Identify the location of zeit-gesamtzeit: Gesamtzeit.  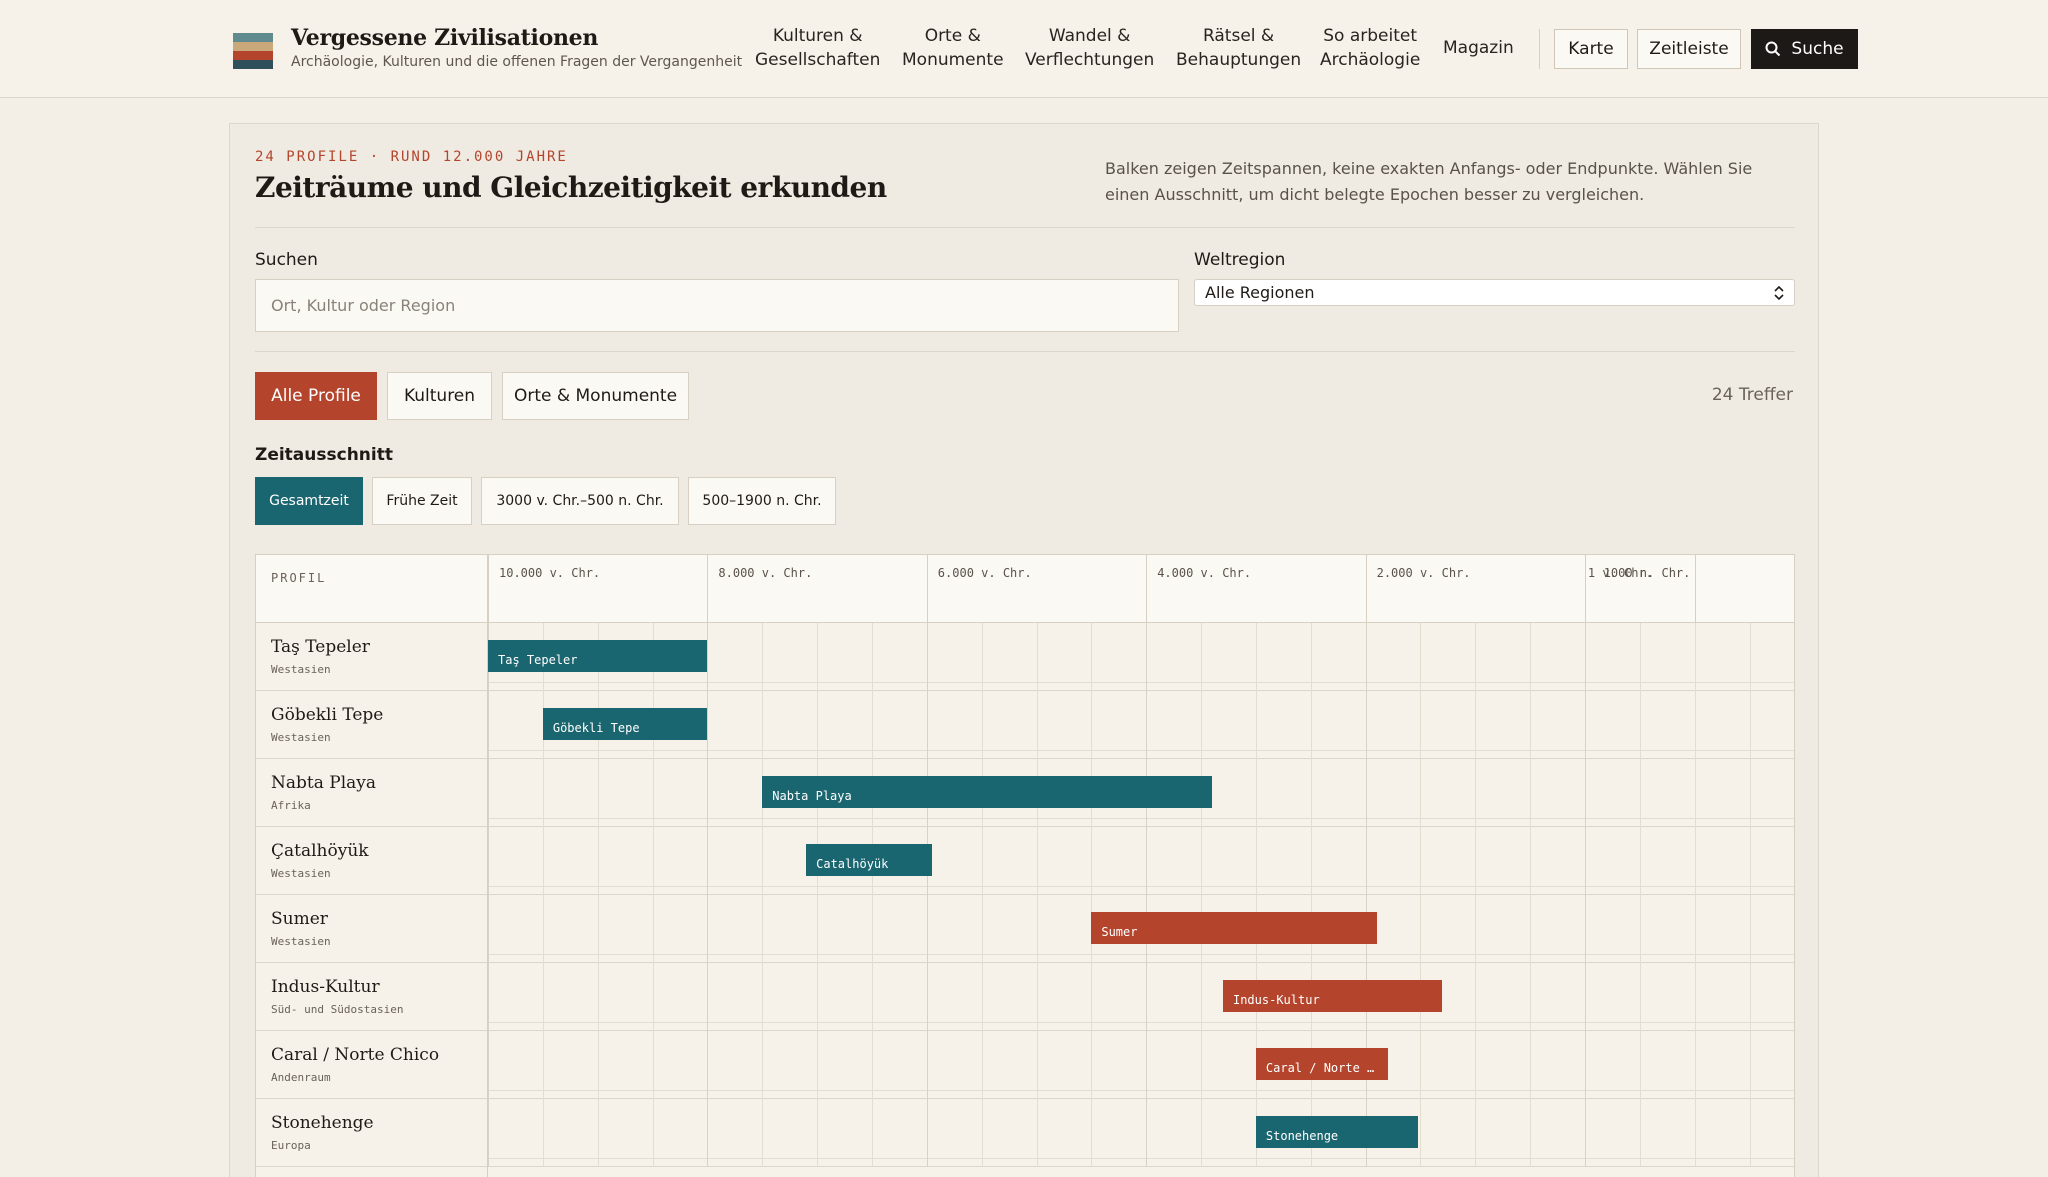
(309, 501).